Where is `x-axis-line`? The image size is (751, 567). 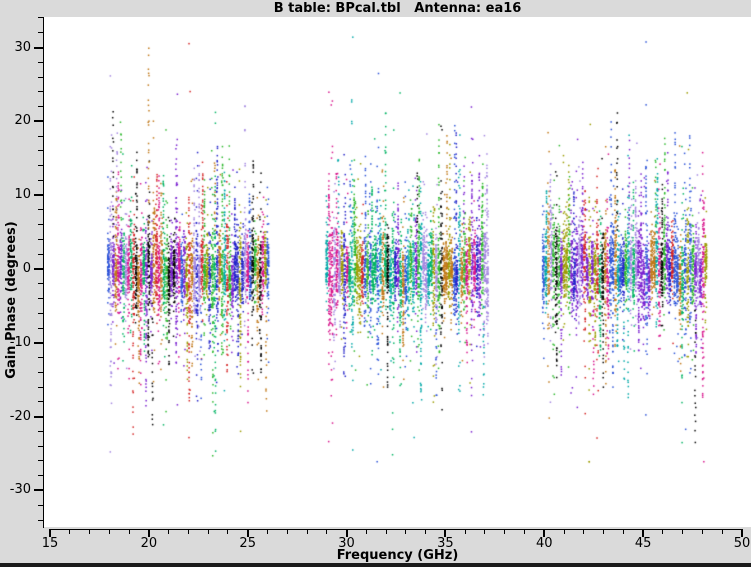 x-axis-line is located at coordinates (396, 529).